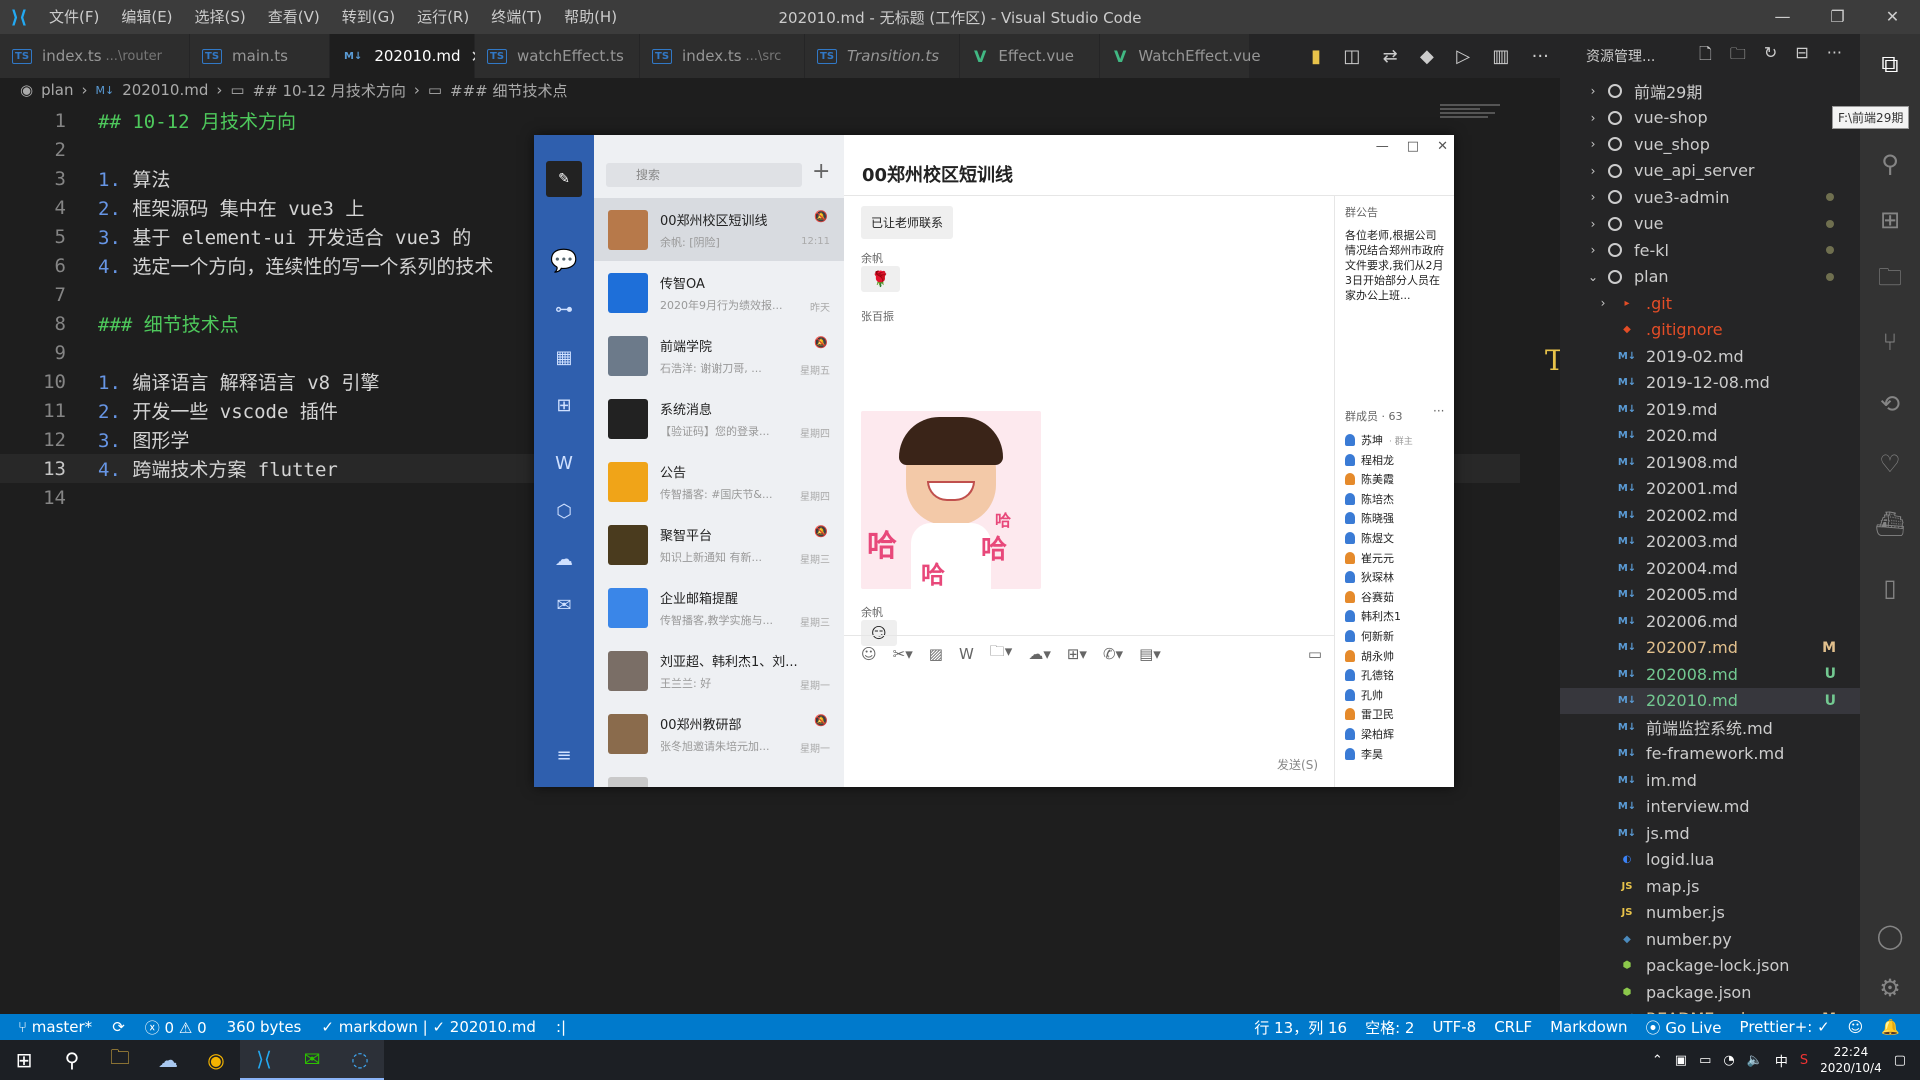 This screenshot has width=1920, height=1080. What do you see at coordinates (1705, 1060) in the screenshot?
I see `battery-icon: ▭` at bounding box center [1705, 1060].